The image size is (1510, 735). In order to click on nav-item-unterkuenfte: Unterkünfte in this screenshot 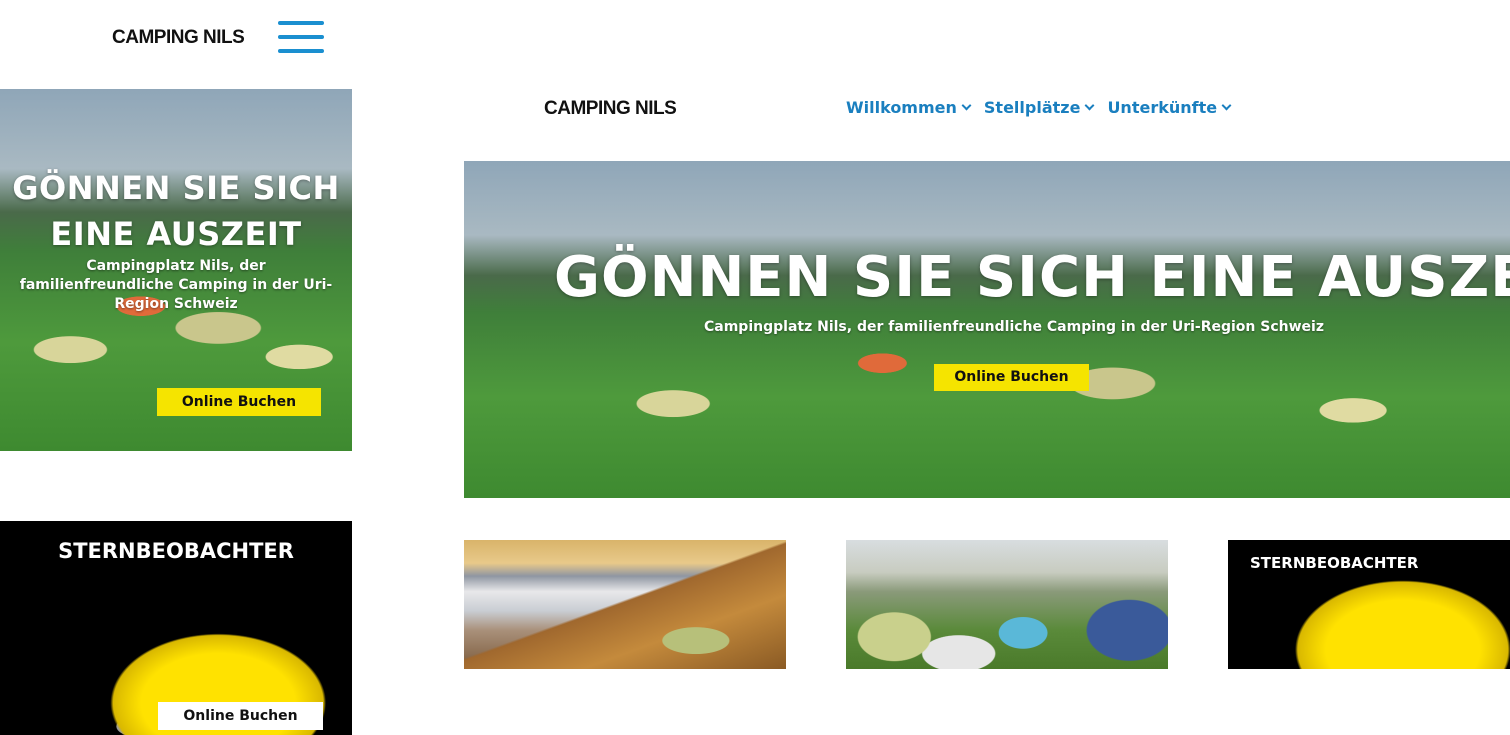, I will do `click(1169, 107)`.